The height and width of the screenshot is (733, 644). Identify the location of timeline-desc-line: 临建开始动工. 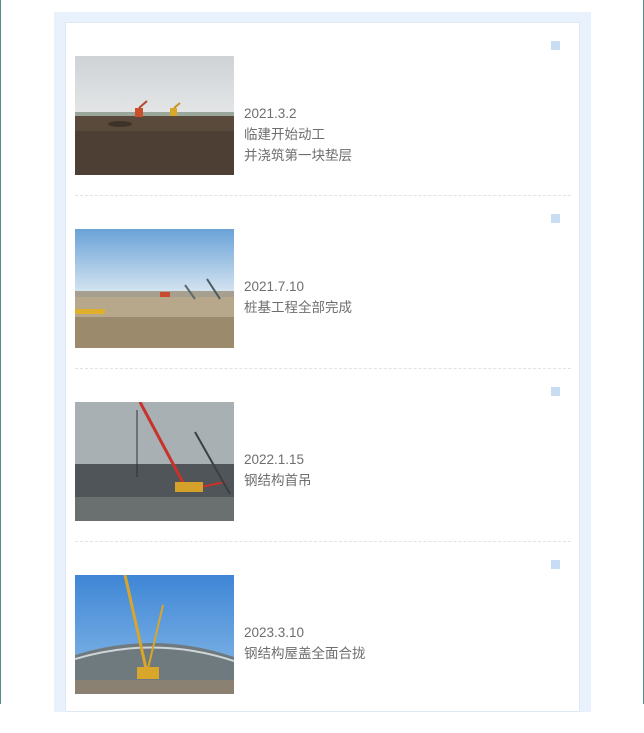
(284, 134).